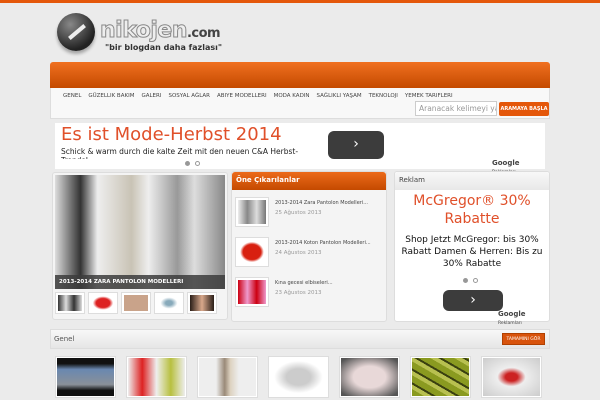 This screenshot has width=600, height=400. What do you see at coordinates (298, 253) in the screenshot?
I see `featured-date: 24 Ağustos 2013` at bounding box center [298, 253].